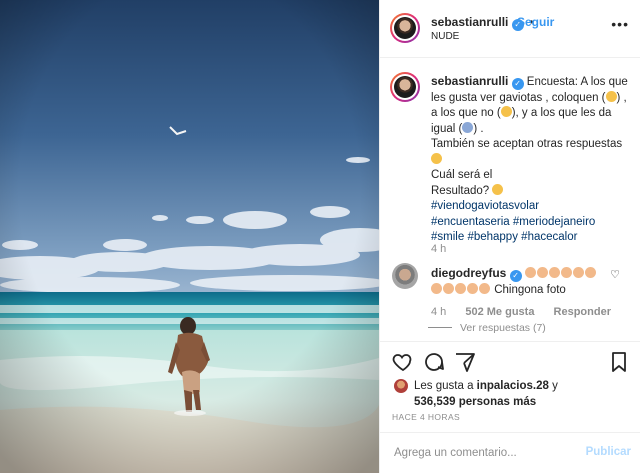 The height and width of the screenshot is (473, 640). I want to click on post-timestamp: HACE 4 HORAS, so click(426, 417).